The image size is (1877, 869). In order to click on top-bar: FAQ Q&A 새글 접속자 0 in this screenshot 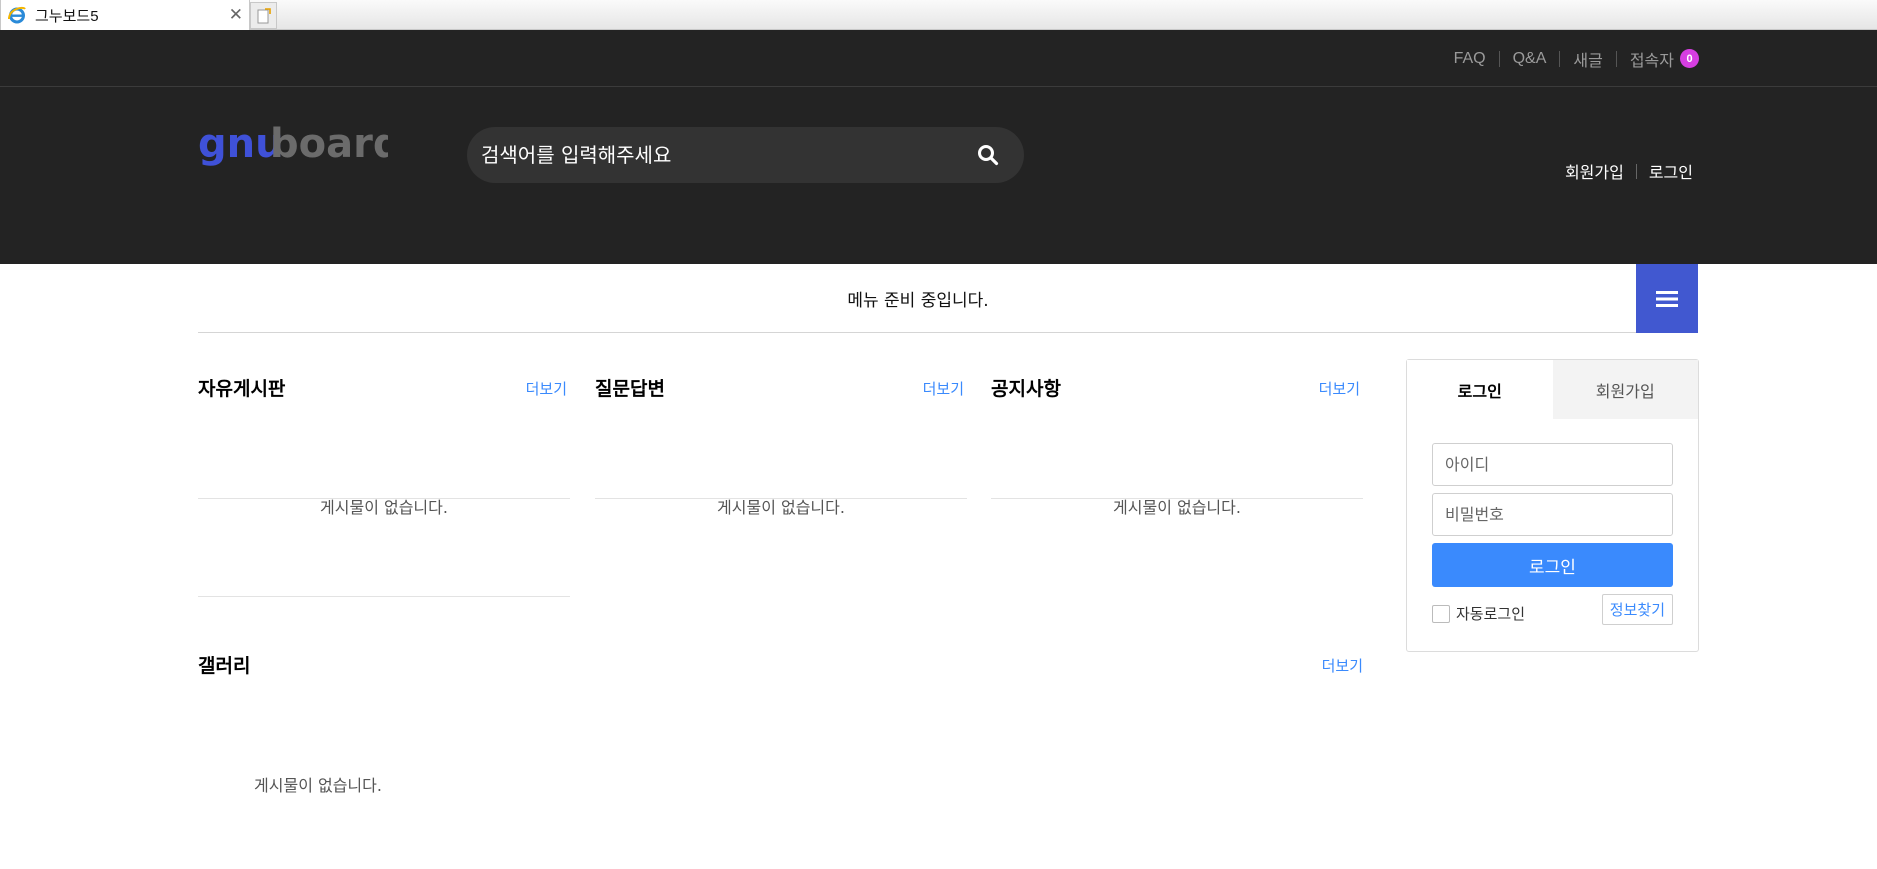, I will do `click(938, 58)`.